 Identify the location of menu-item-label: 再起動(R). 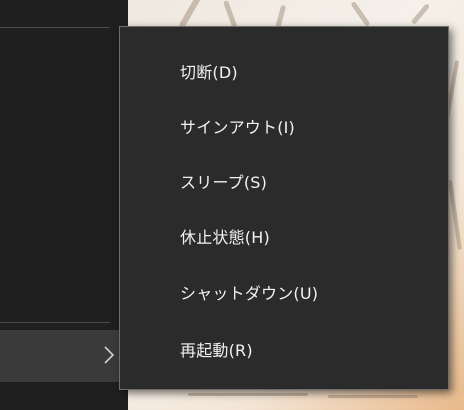
(216, 350).